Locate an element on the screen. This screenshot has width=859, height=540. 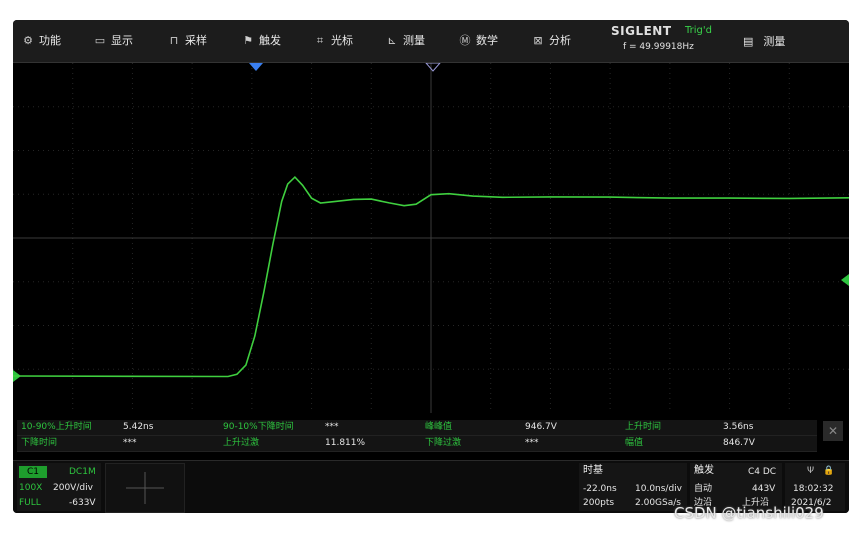
meas-label: 下降过激 is located at coordinates (443, 443).